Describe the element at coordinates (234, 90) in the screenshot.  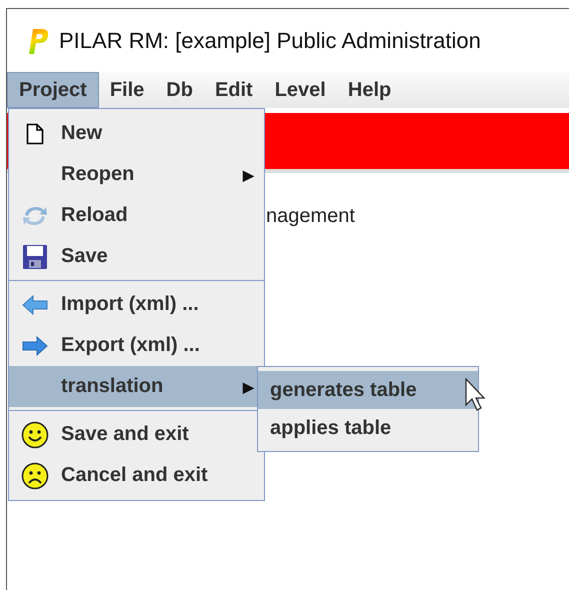
I see `menu-bar-item: Edit` at that location.